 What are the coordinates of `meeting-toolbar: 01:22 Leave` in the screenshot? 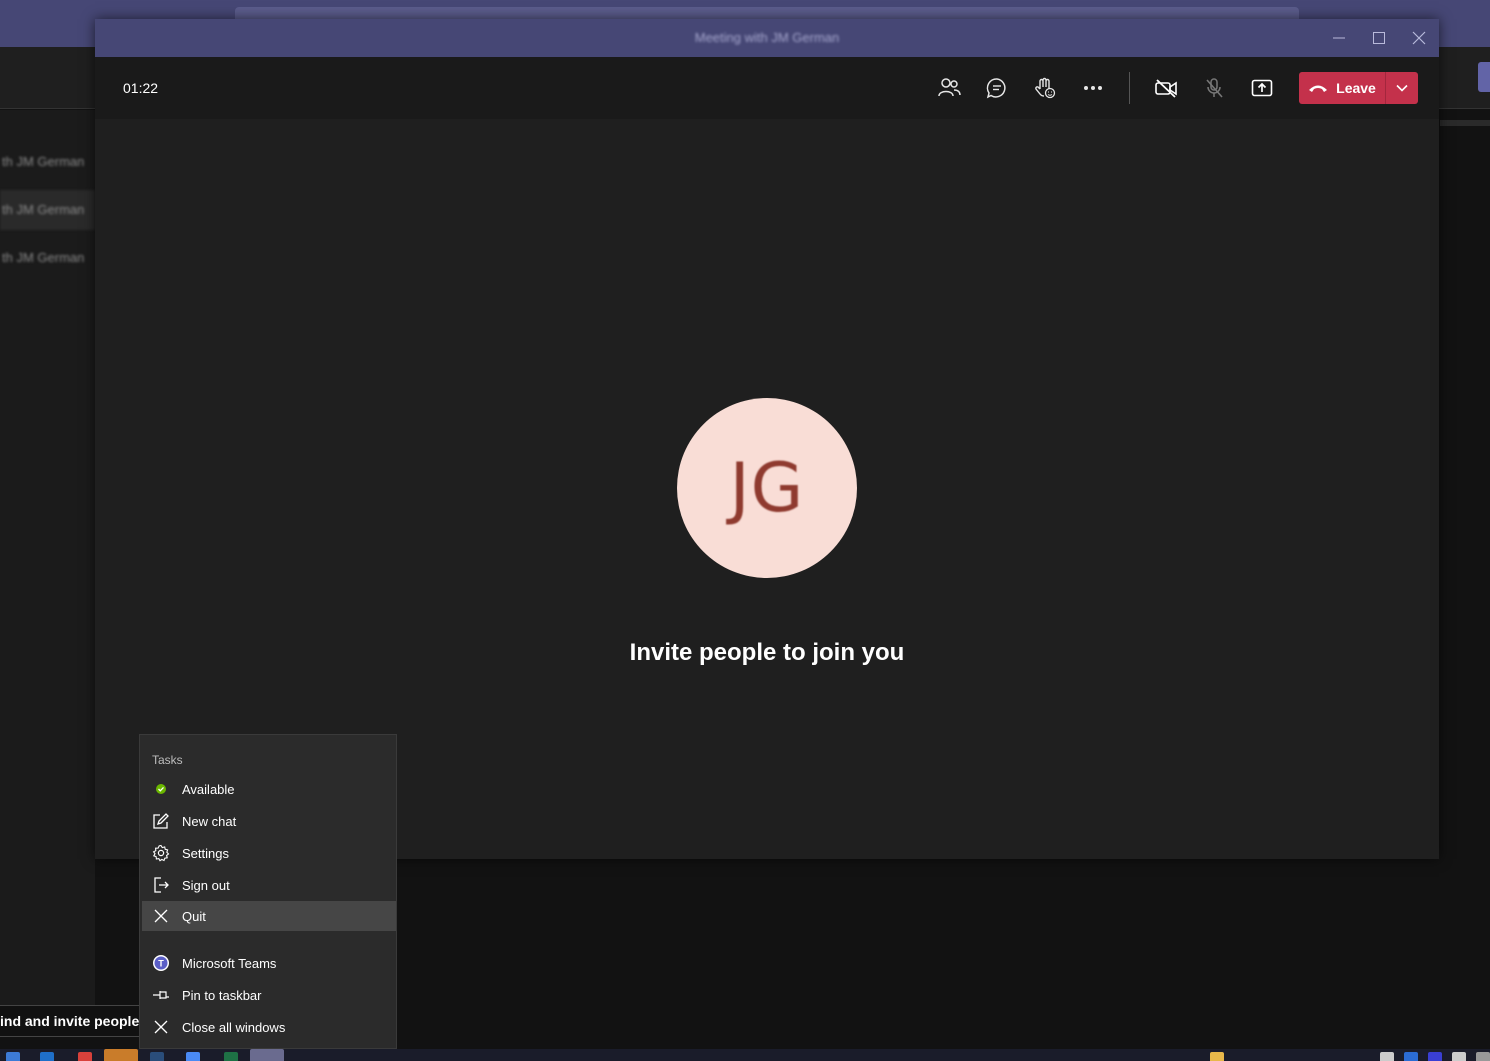 It's located at (767, 88).